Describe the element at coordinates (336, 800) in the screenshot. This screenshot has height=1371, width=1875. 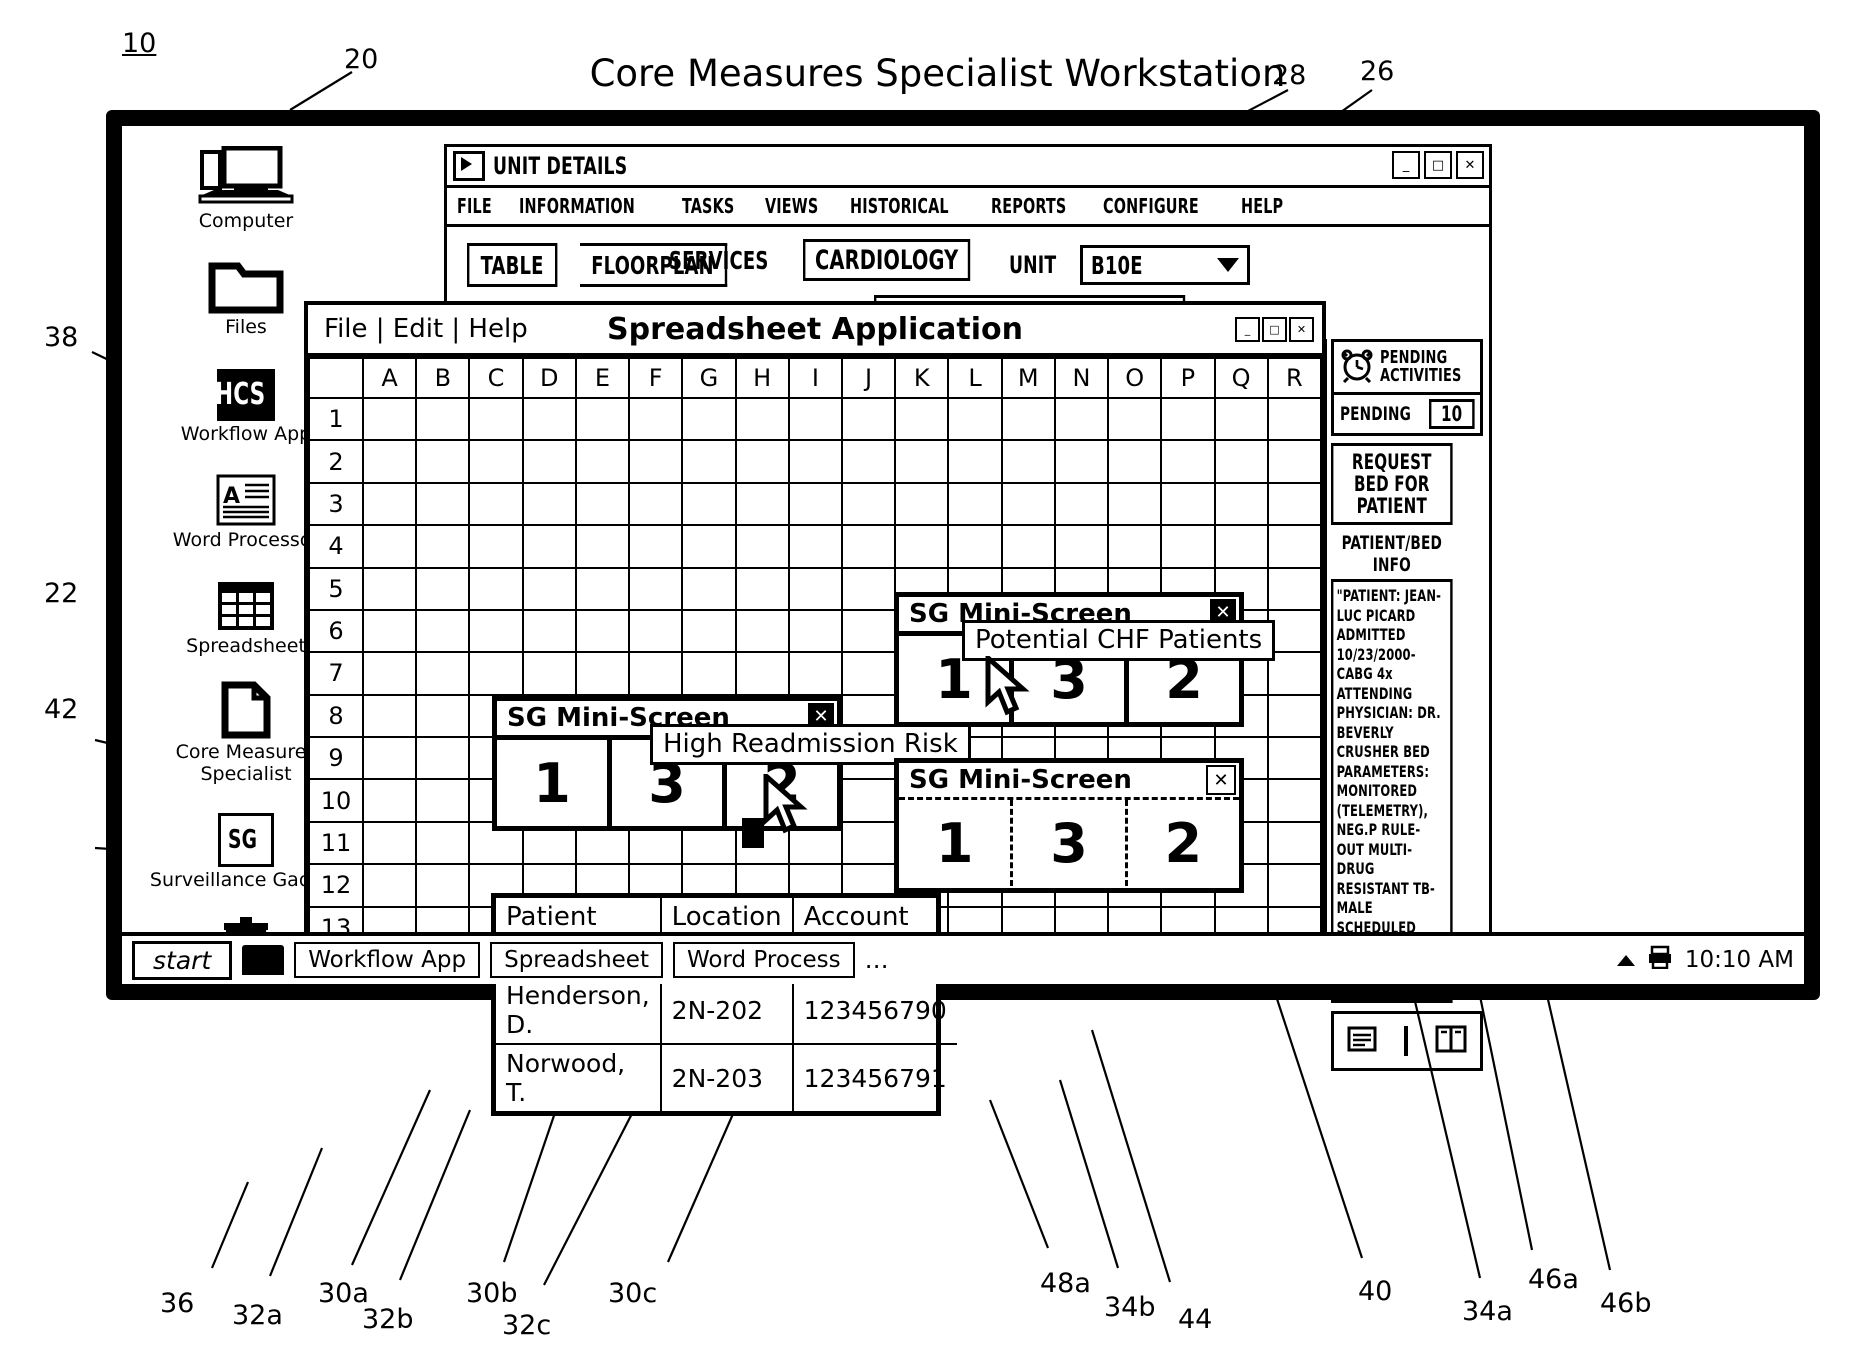
I see `row-header: 10` at that location.